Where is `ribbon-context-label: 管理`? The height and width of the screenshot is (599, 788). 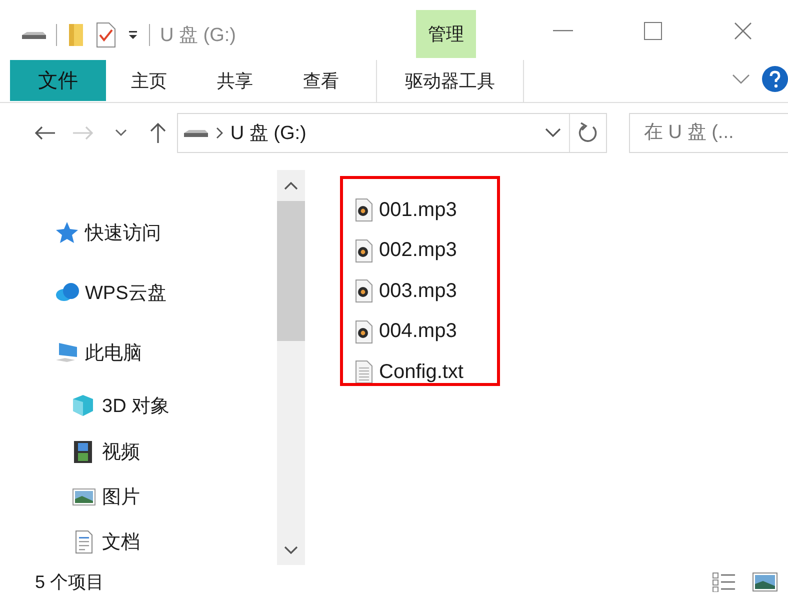 ribbon-context-label: 管理 is located at coordinates (446, 34).